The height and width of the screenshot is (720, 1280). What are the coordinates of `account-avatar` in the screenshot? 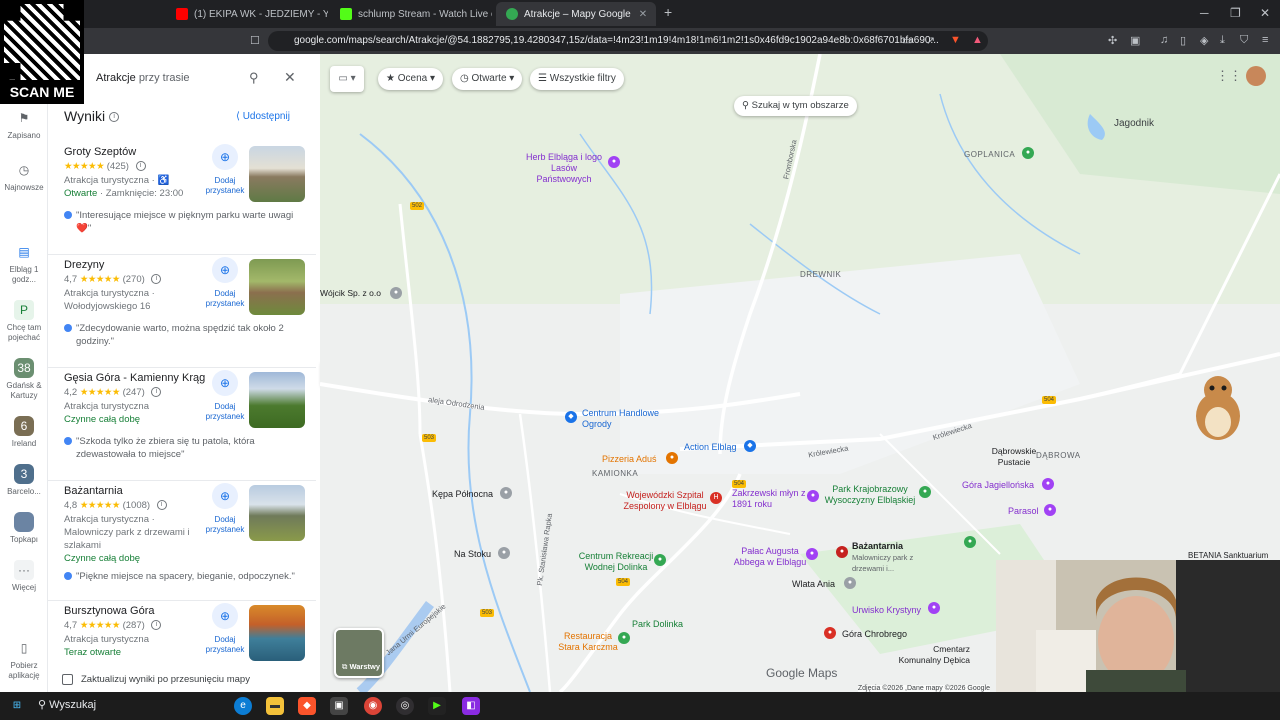 It's located at (1256, 76).